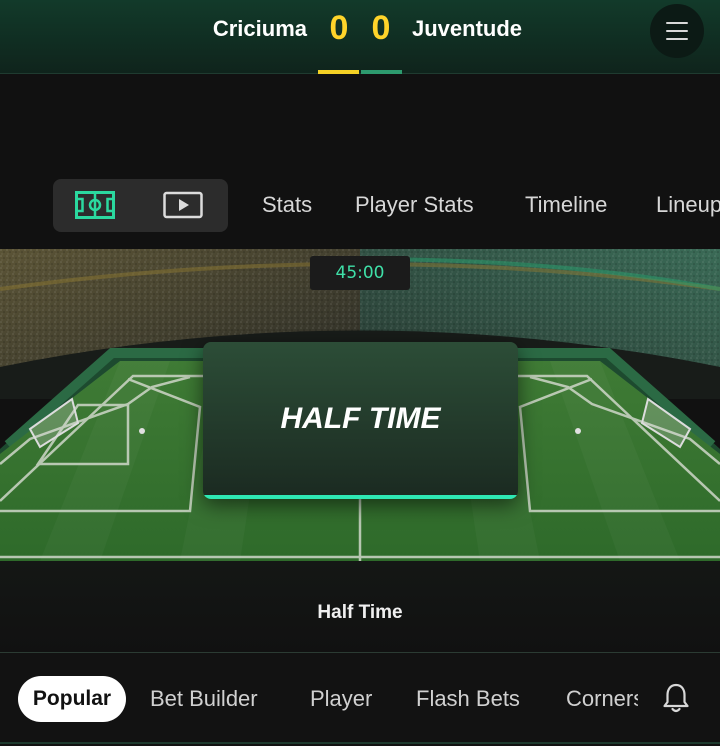  I want to click on market-tab-player: Player, so click(341, 699).